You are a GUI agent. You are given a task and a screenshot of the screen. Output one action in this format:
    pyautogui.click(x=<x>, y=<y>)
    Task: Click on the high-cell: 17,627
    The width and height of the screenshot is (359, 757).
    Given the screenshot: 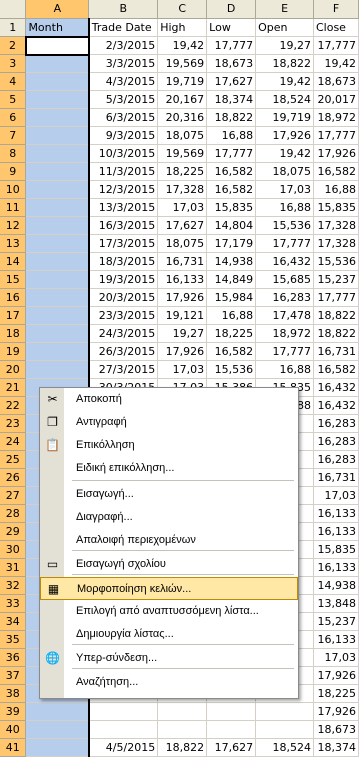 What is the action you would take?
    pyautogui.click(x=182, y=225)
    